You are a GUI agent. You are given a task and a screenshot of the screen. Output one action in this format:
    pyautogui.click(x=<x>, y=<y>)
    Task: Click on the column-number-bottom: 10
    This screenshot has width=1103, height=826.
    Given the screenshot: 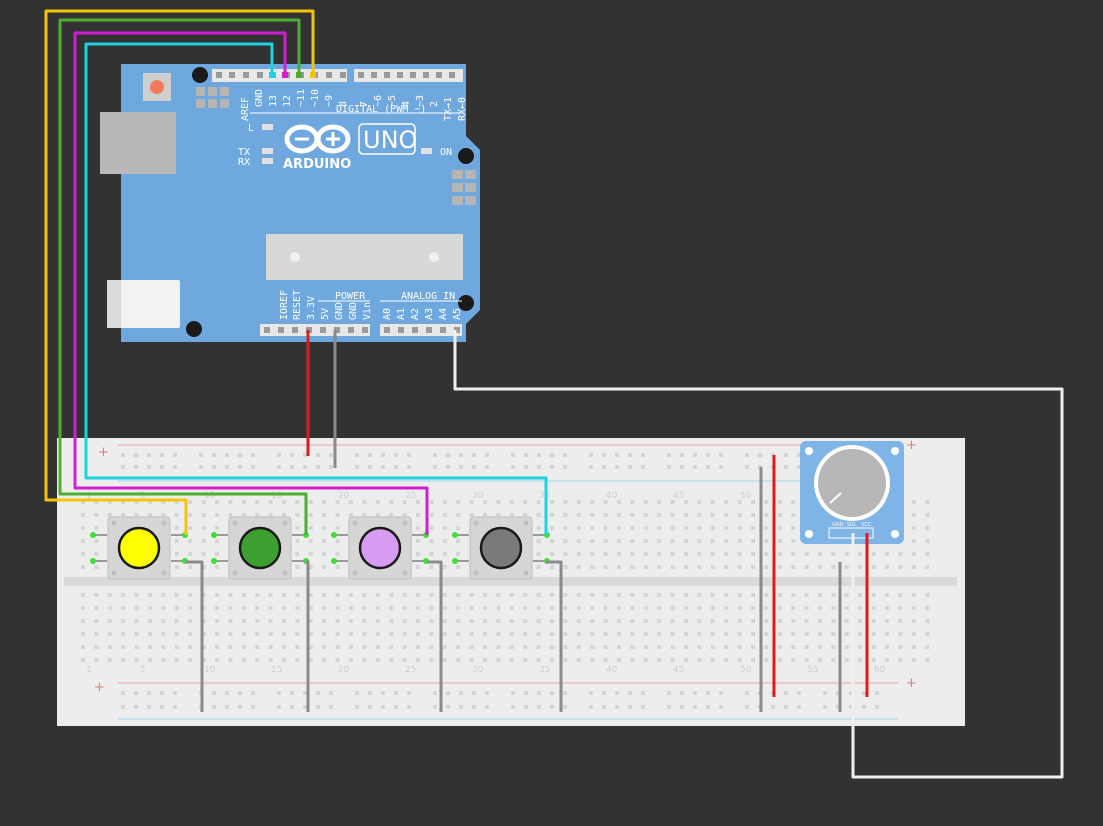 What is the action you would take?
    pyautogui.click(x=210, y=670)
    